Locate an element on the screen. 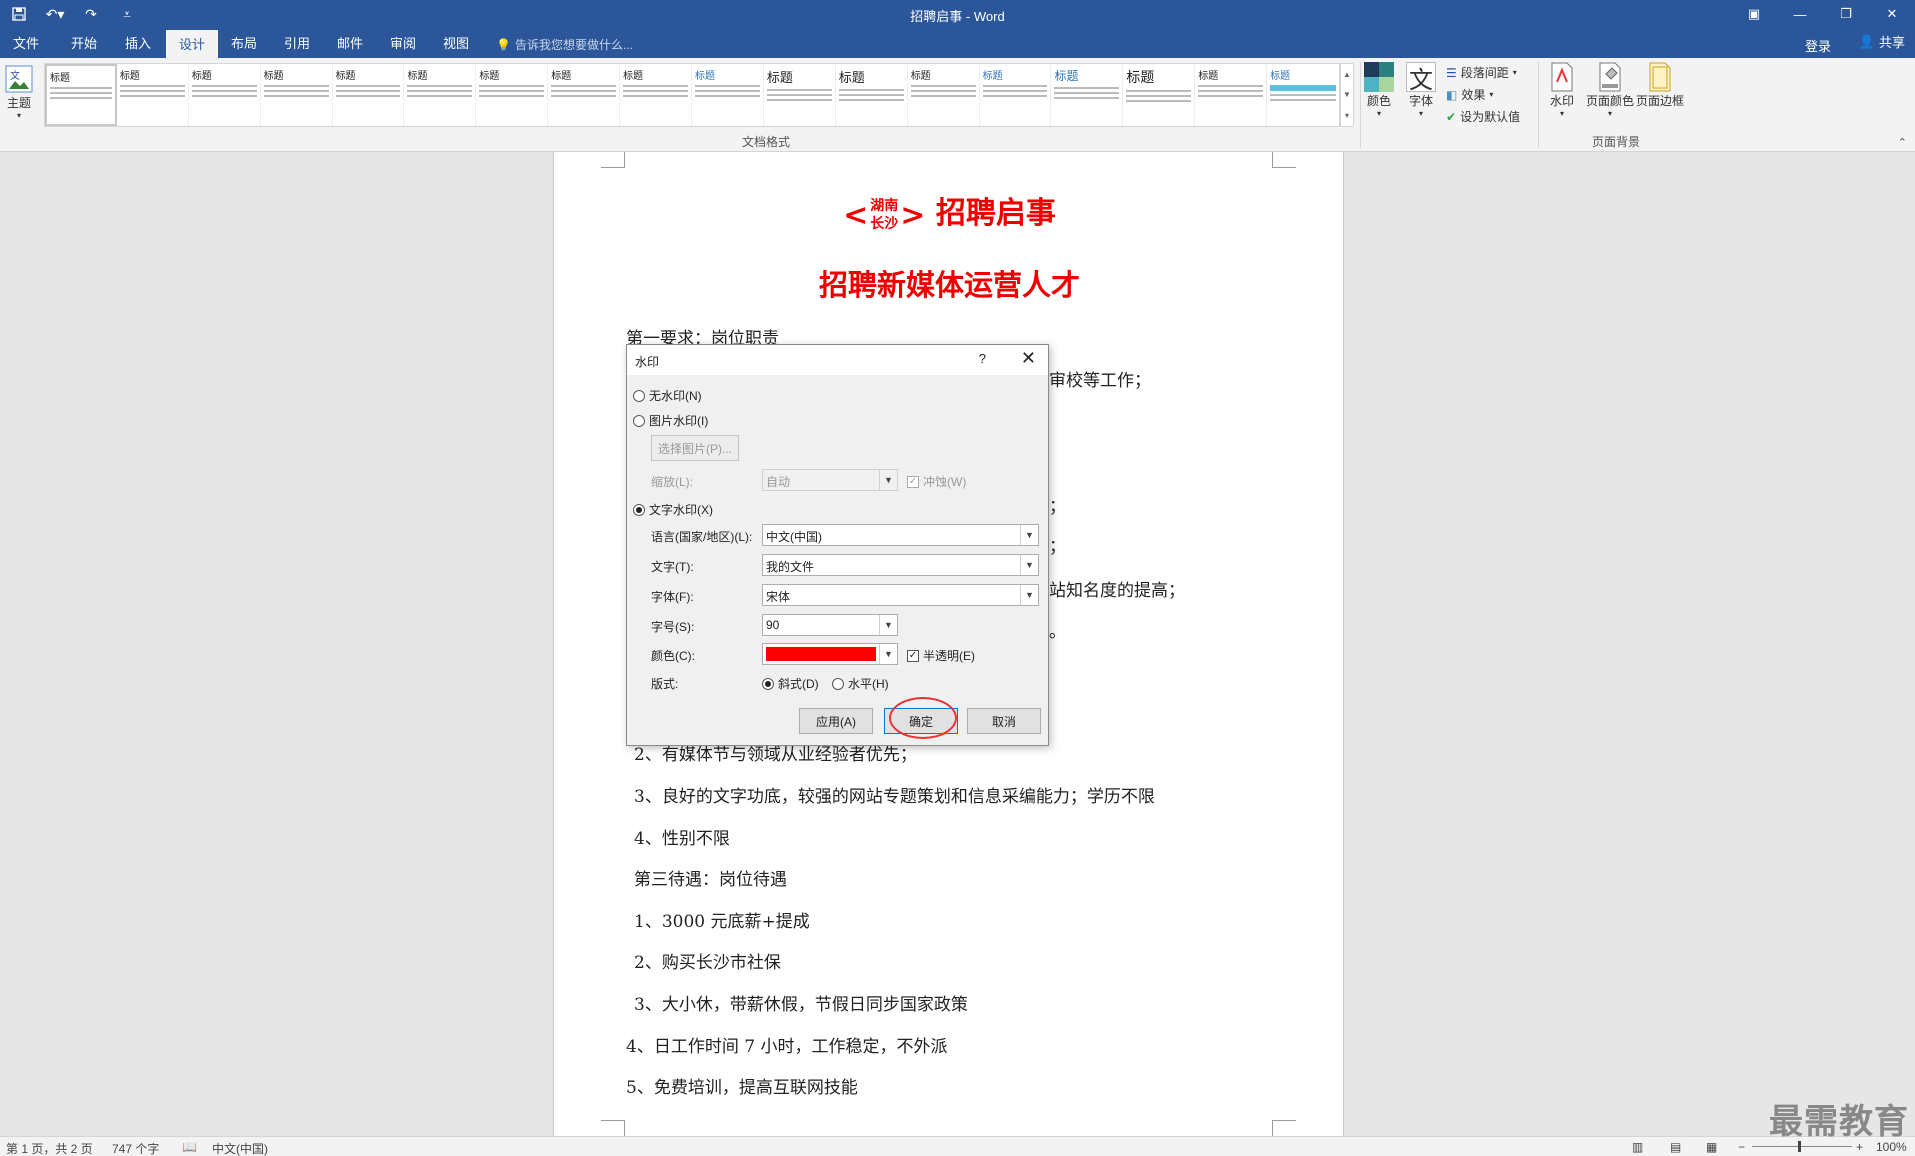 This screenshot has width=1915, height=1156. zoom-slider is located at coordinates (1802, 1146).